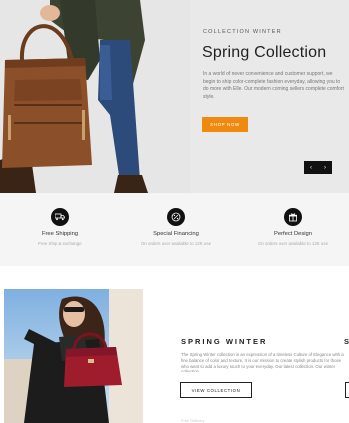 Image resolution: width=349 pixels, height=423 pixels. I want to click on promo-title: SPRING WINTER, so click(224, 341).